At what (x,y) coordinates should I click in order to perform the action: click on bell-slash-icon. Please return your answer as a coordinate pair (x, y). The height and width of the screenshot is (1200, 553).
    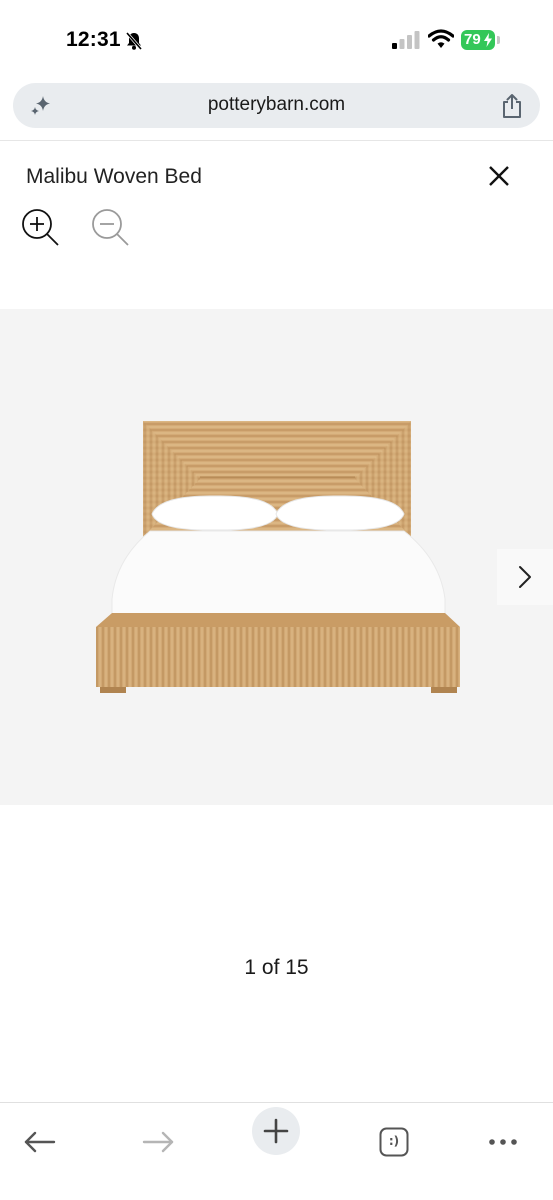
    Looking at the image, I should click on (134, 41).